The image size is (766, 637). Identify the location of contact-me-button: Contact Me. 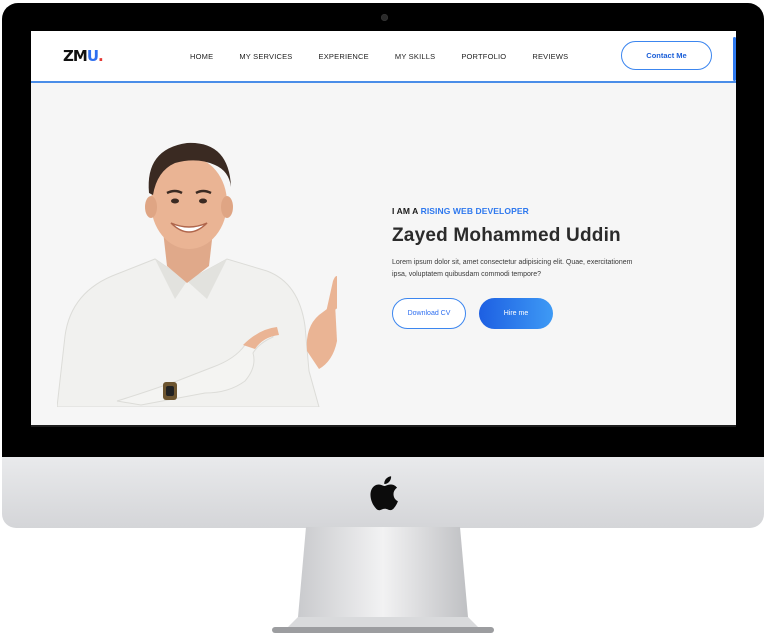
(666, 55).